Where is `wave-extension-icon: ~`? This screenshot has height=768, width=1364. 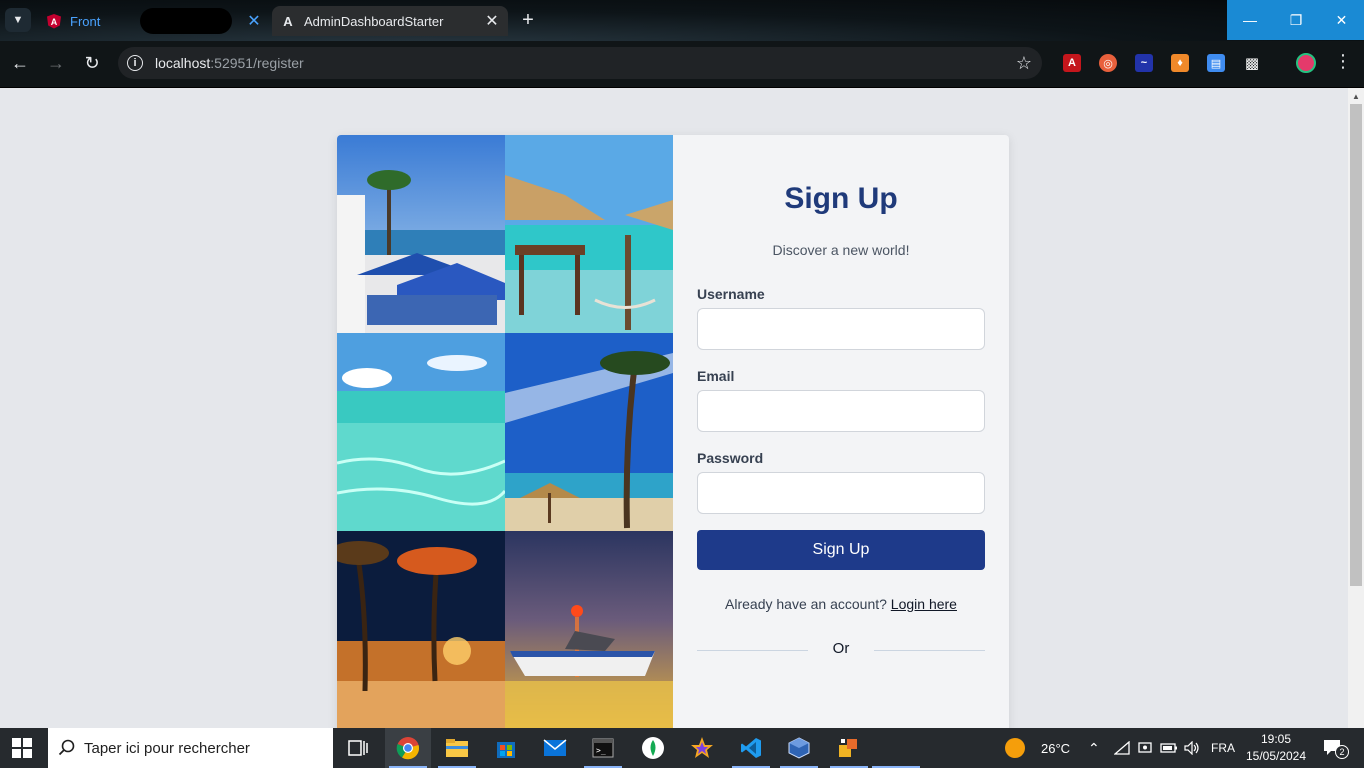
wave-extension-icon: ~ is located at coordinates (1144, 63).